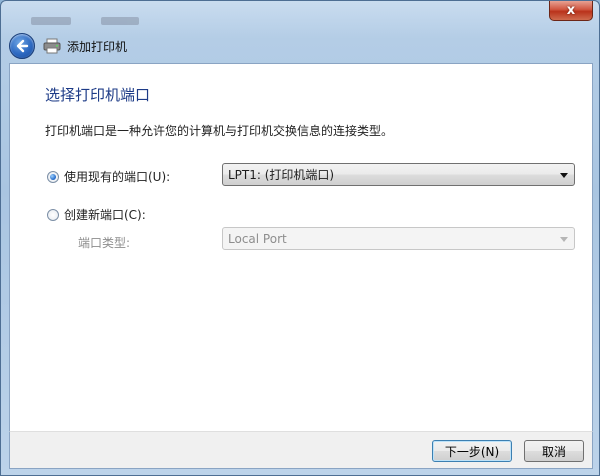  Describe the element at coordinates (398, 238) in the screenshot. I see `port-type-select: Local Port` at that location.